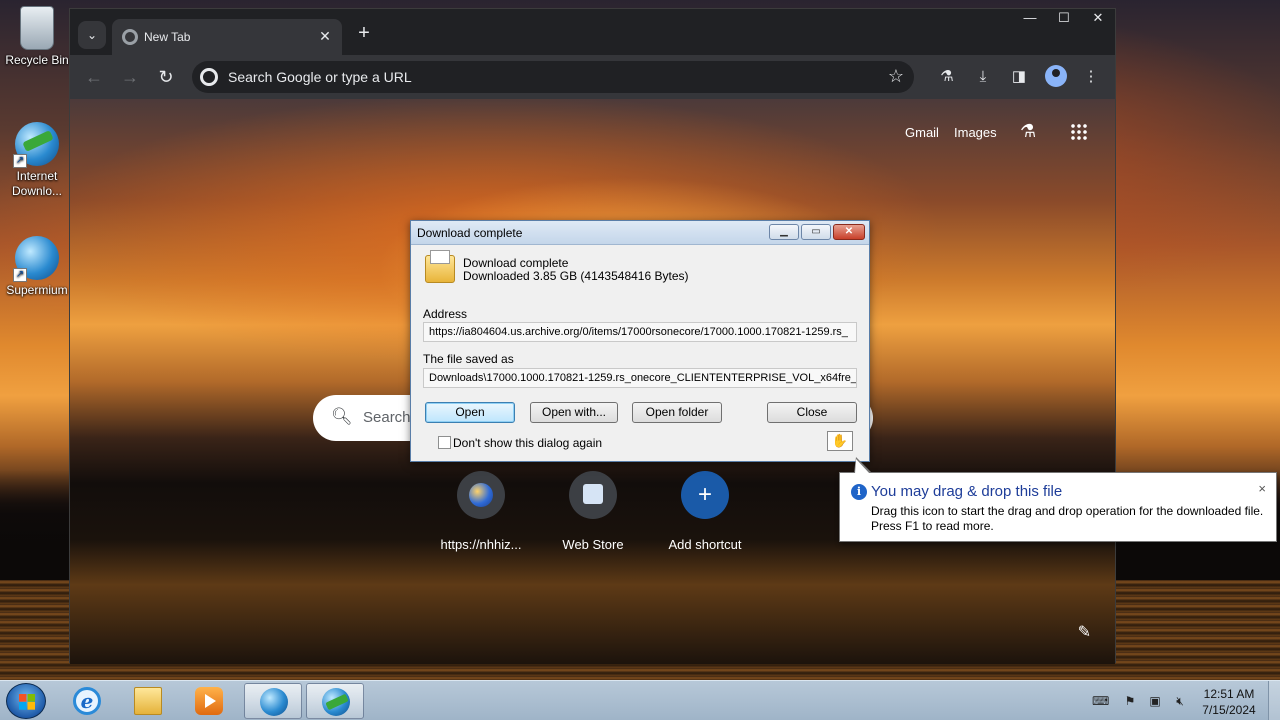  I want to click on close-button: Close, so click(812, 412).